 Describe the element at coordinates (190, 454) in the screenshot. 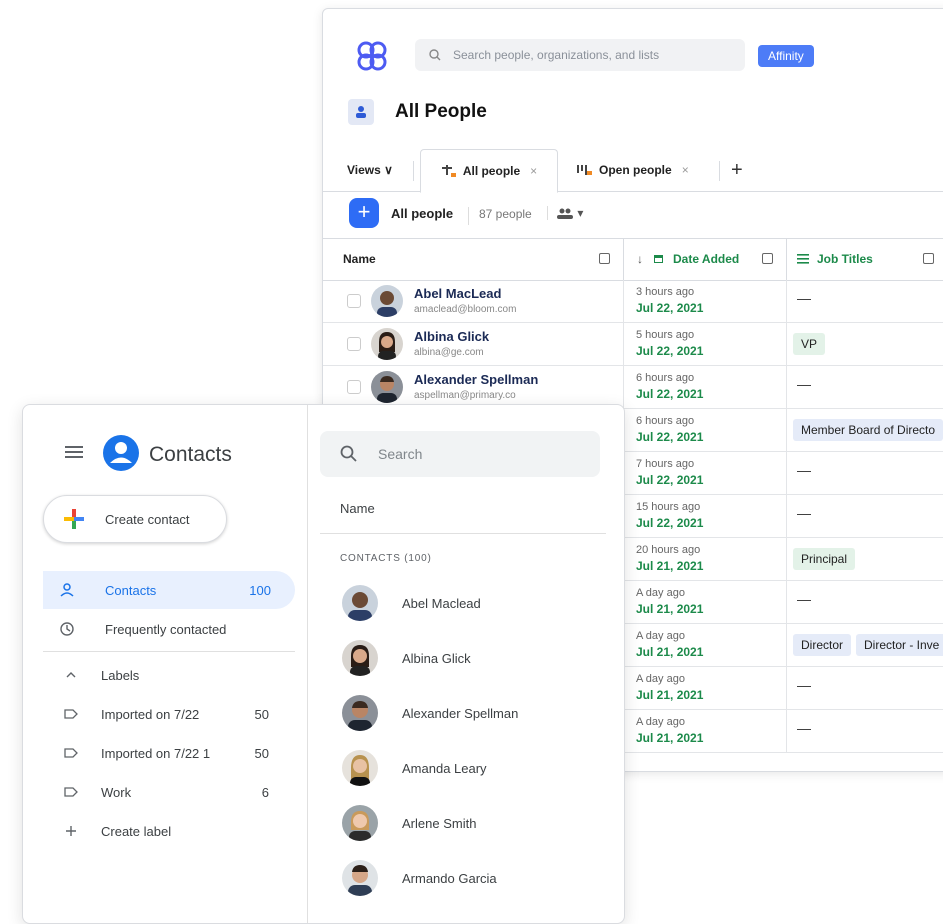

I see `app-title: Contacts` at that location.